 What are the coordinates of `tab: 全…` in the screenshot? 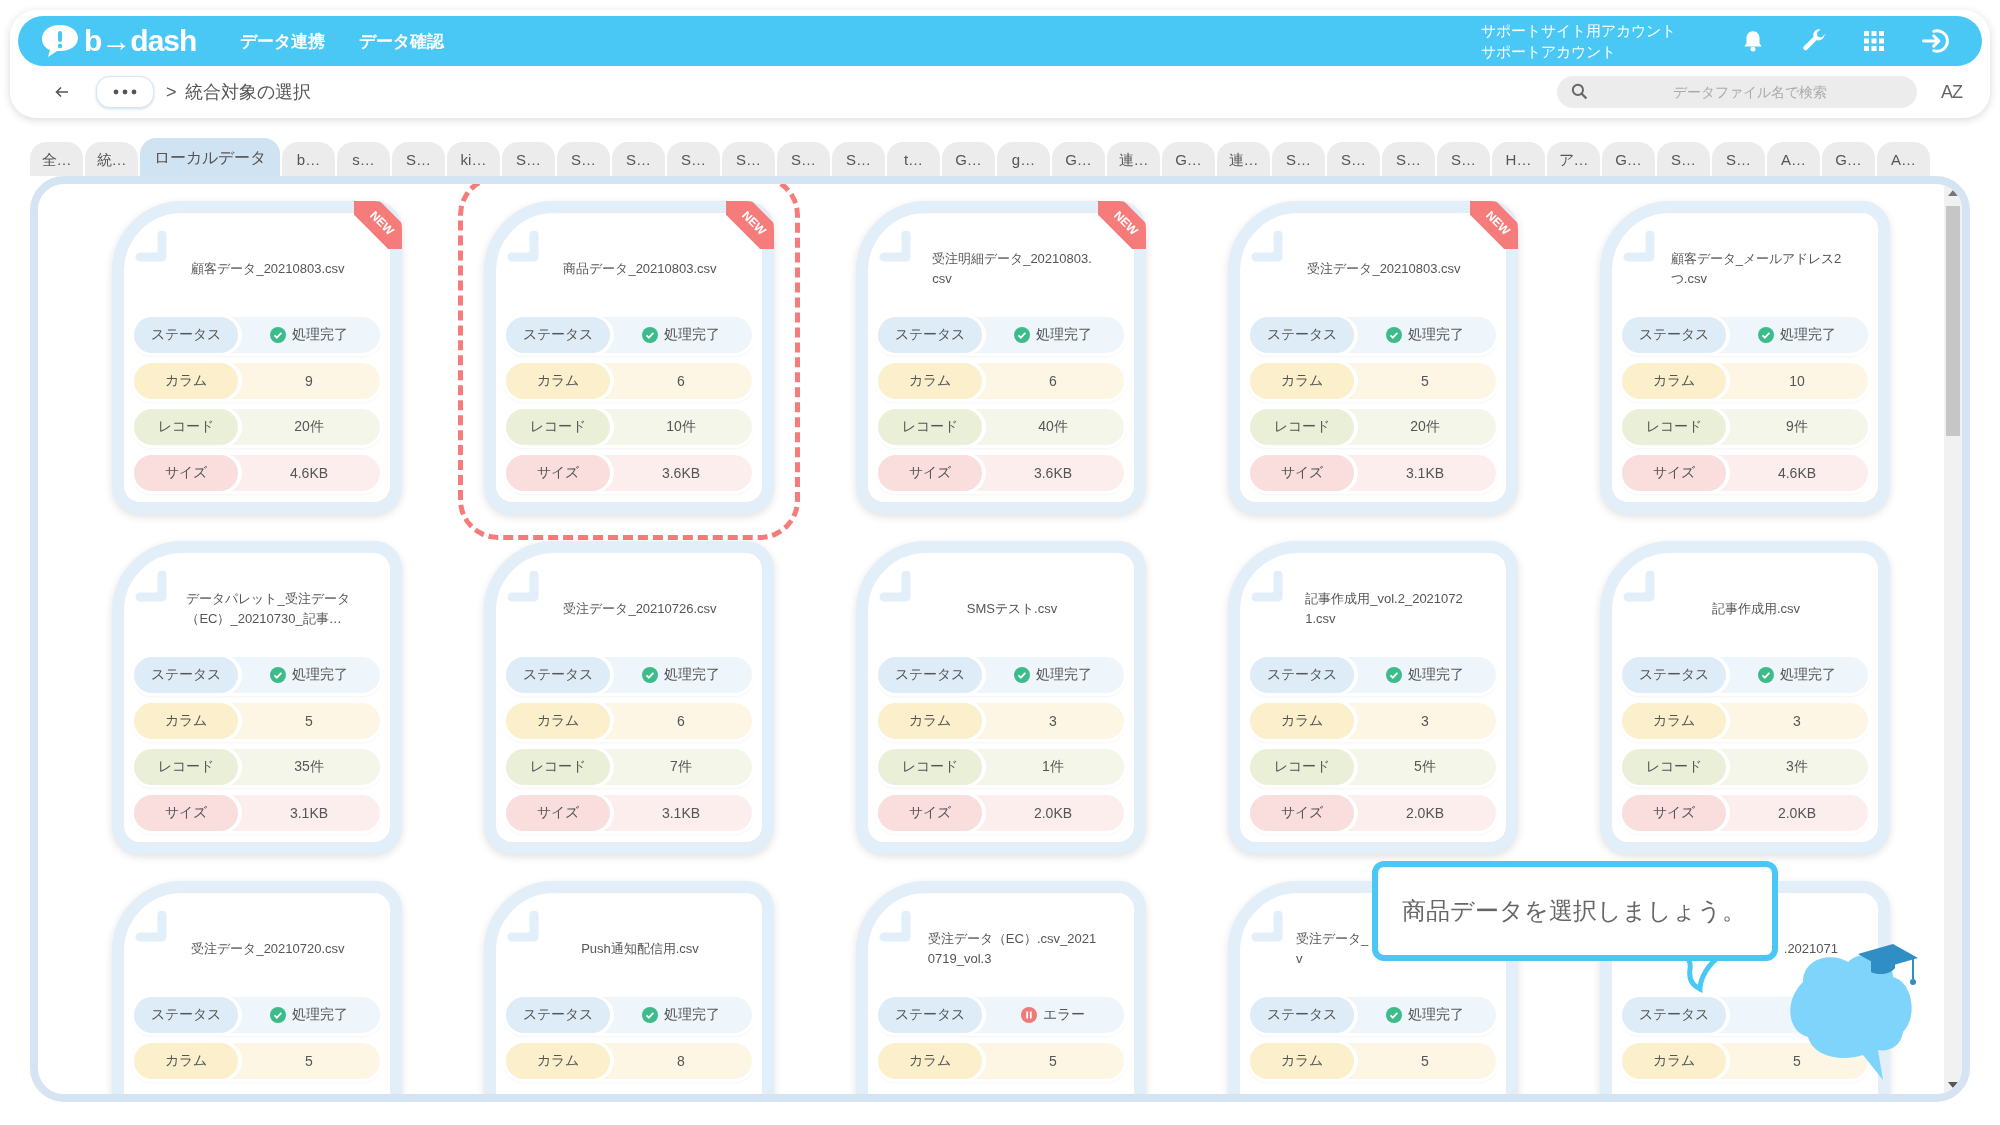 It's located at (56, 159).